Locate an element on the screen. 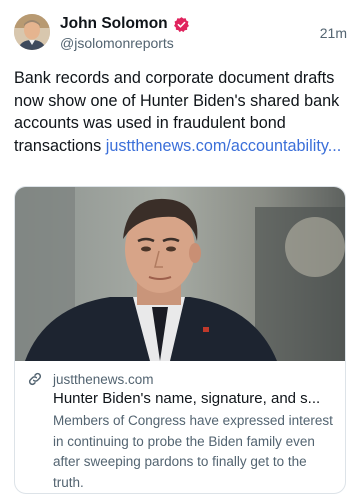 The height and width of the screenshot is (500, 361). post-timestamp: 21m is located at coordinates (333, 33).